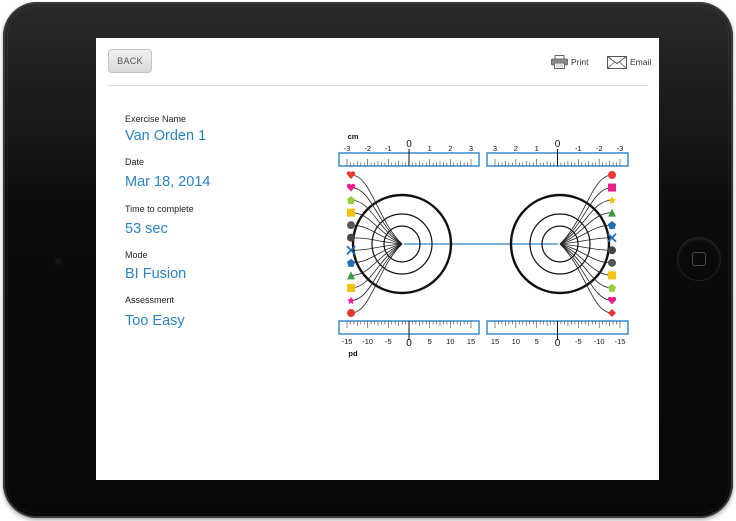 This screenshot has height=521, width=736. What do you see at coordinates (156, 274) in the screenshot?
I see `mode-value: BI Fusion` at bounding box center [156, 274].